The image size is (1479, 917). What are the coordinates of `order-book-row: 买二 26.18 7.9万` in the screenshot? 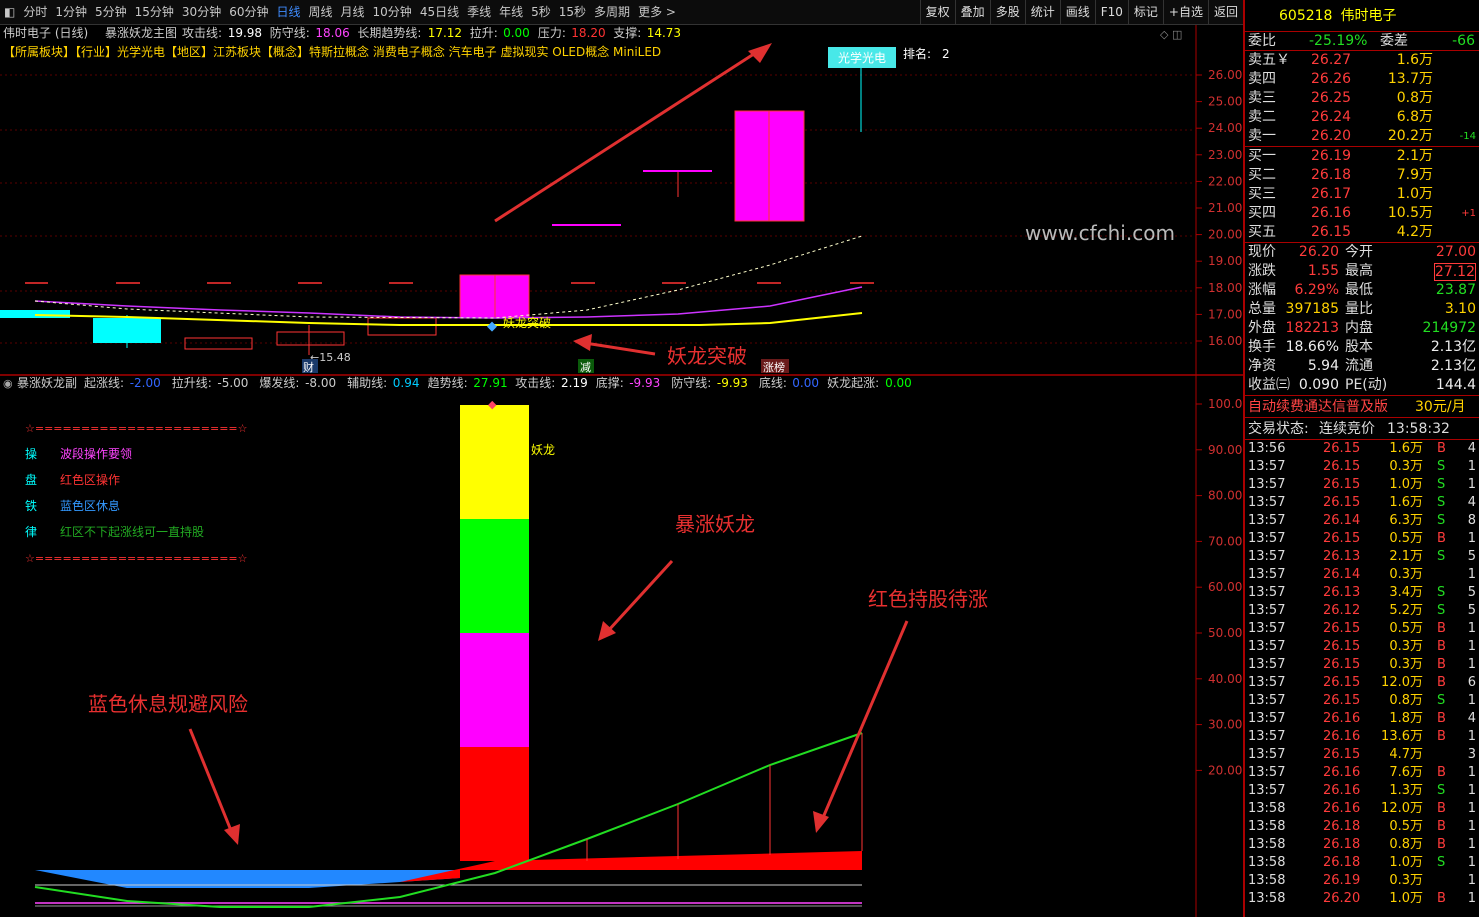 It's located at (1362, 175).